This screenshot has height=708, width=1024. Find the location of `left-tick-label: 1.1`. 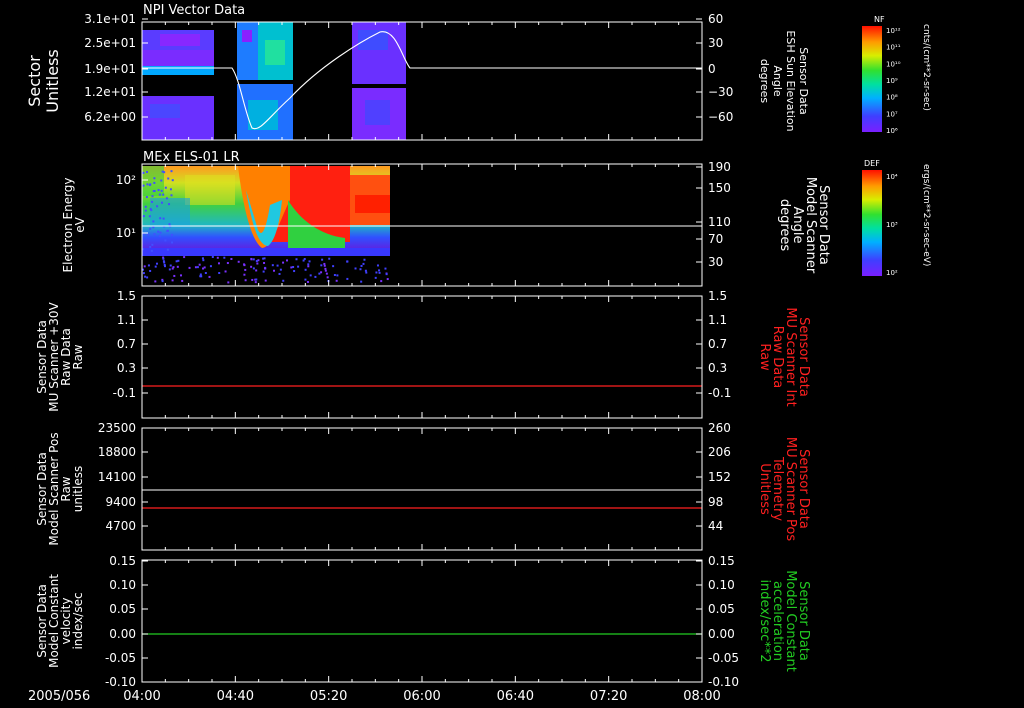

left-tick-label: 1.1 is located at coordinates (126, 320).